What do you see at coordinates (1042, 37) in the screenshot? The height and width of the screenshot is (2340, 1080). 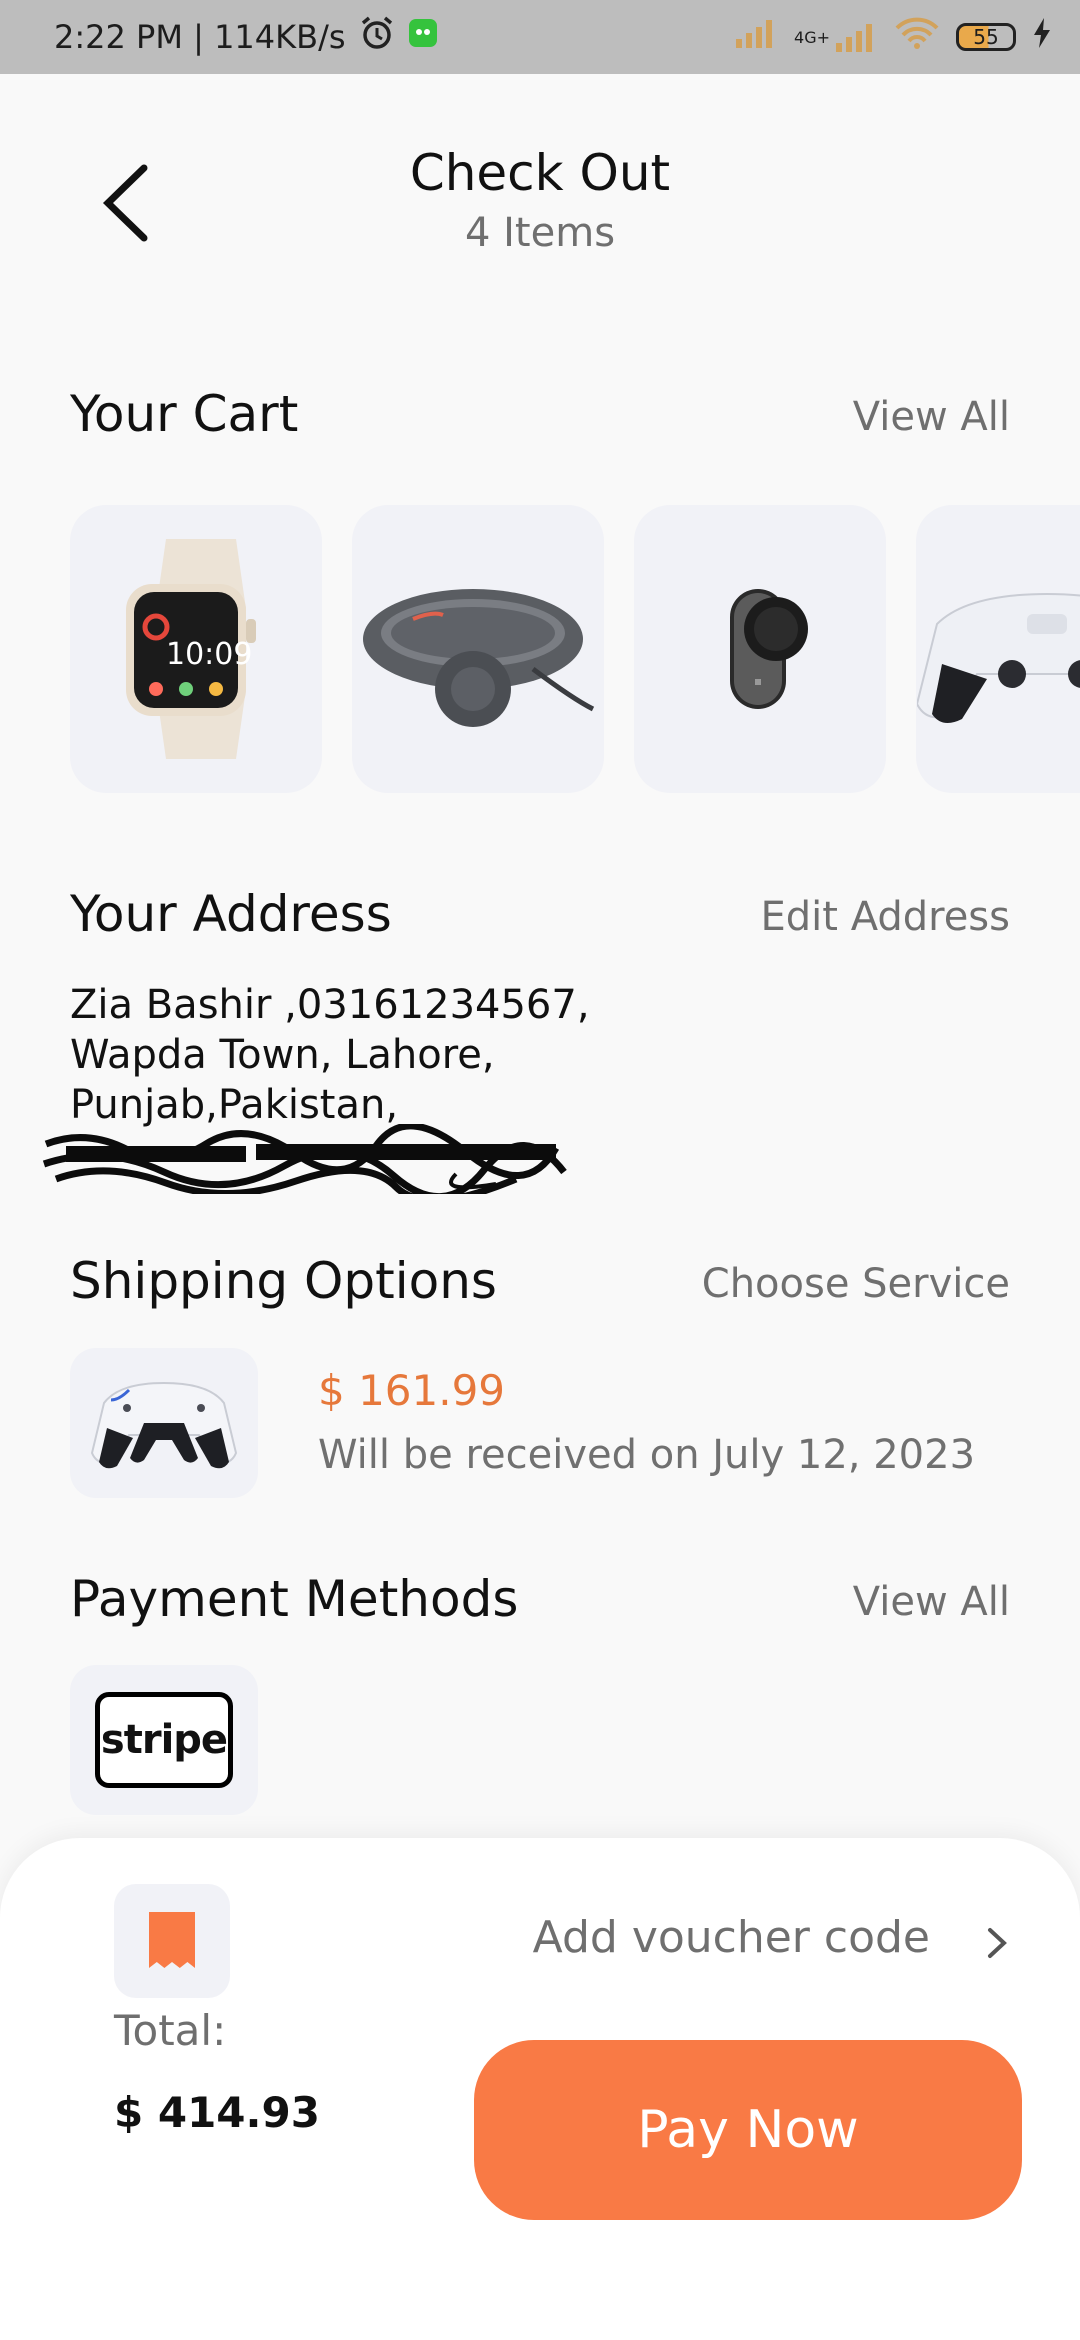 I see `charging-icon` at bounding box center [1042, 37].